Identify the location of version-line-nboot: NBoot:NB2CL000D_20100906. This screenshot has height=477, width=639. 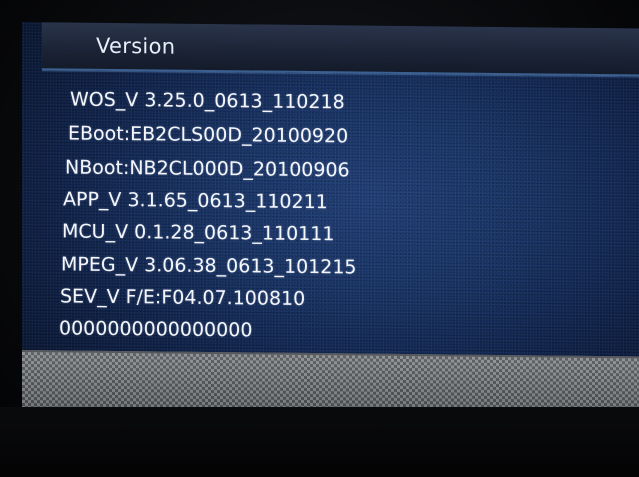
(207, 169).